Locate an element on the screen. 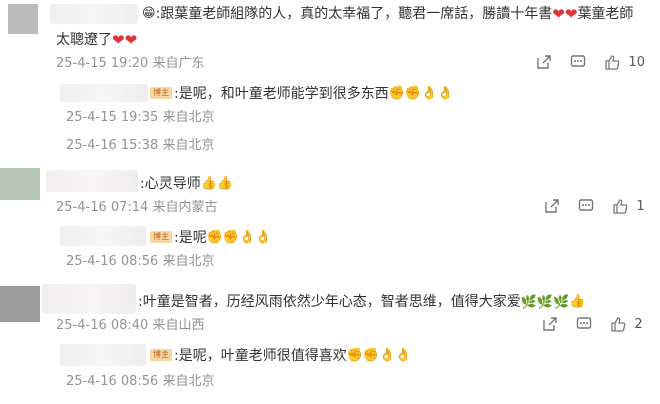  comment-location: 来自山西 is located at coordinates (178, 325).